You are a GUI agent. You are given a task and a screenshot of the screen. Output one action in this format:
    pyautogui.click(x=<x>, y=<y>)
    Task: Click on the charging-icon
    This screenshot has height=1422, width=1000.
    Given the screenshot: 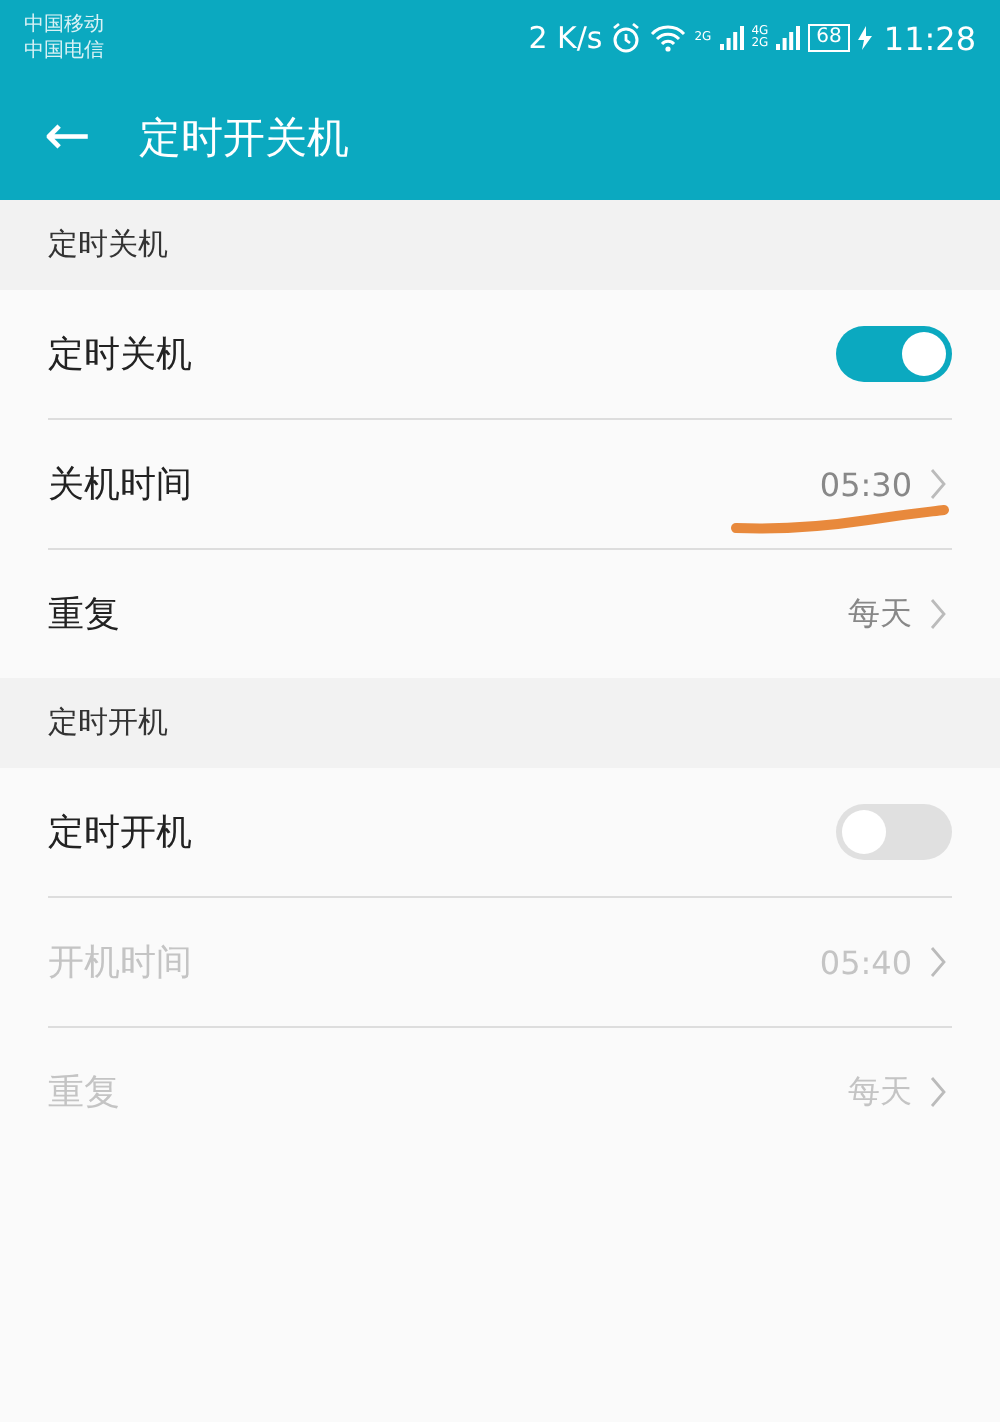 What is the action you would take?
    pyautogui.click(x=864, y=38)
    